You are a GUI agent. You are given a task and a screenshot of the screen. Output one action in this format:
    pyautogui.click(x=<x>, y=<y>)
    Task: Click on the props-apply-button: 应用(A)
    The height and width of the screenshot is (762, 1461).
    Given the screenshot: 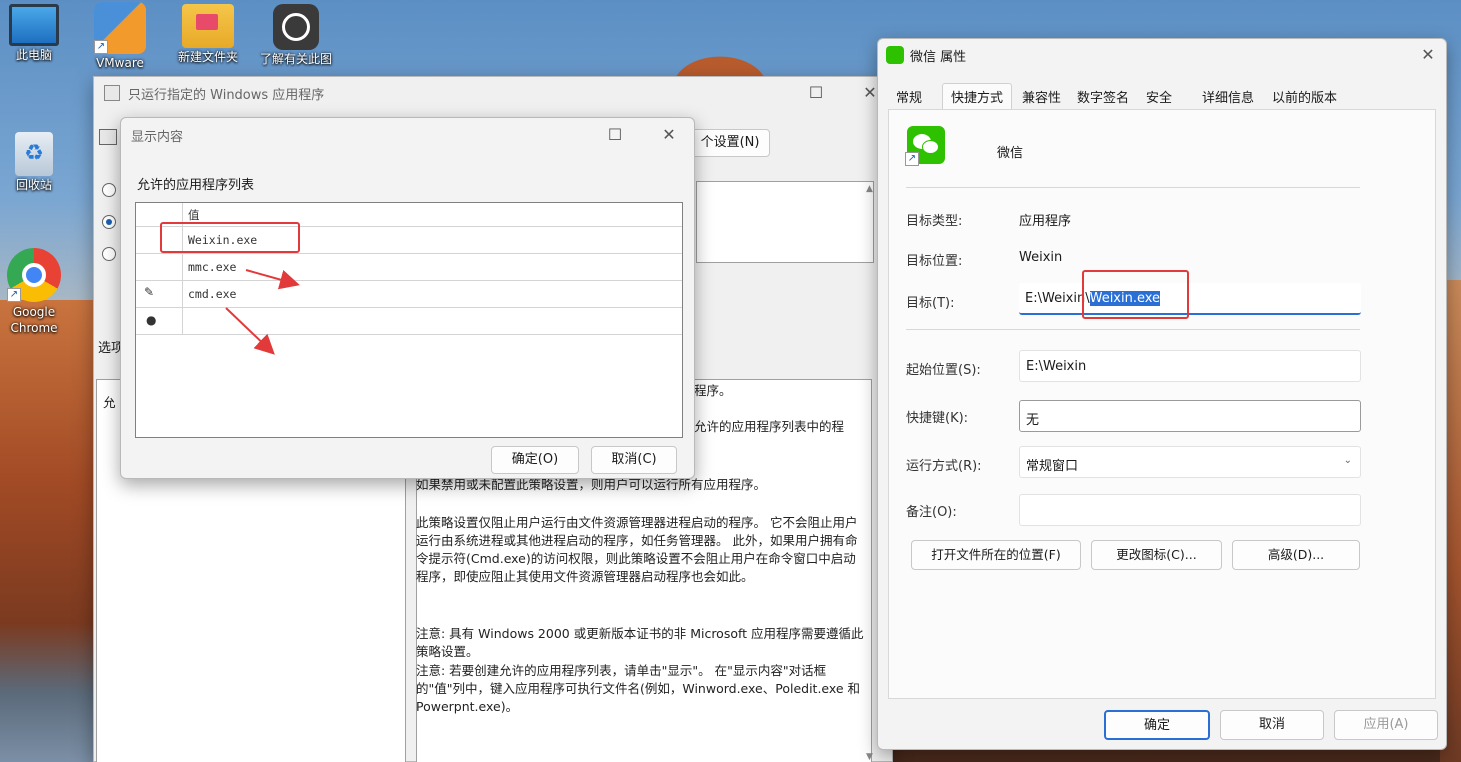 What is the action you would take?
    pyautogui.click(x=1386, y=725)
    